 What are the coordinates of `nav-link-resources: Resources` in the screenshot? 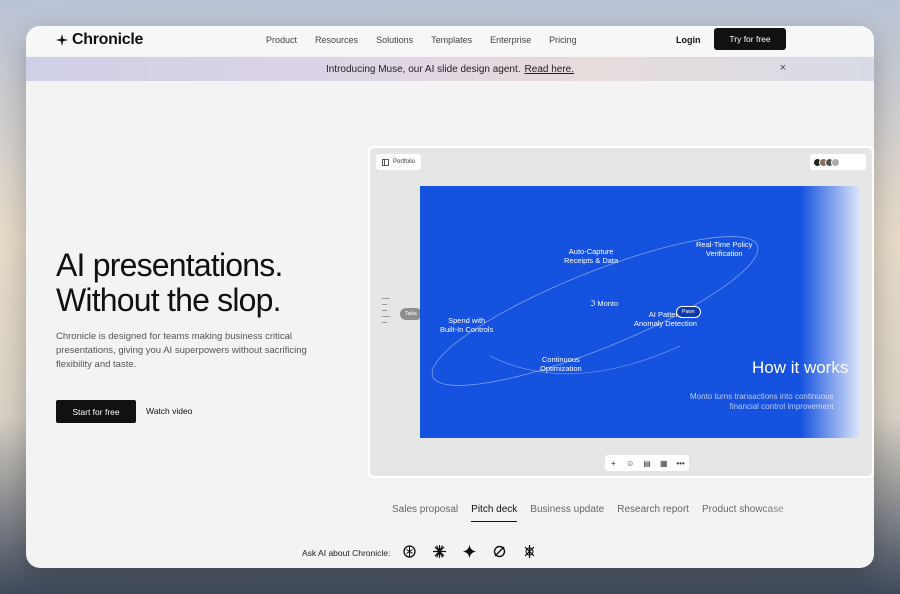 It's located at (336, 40).